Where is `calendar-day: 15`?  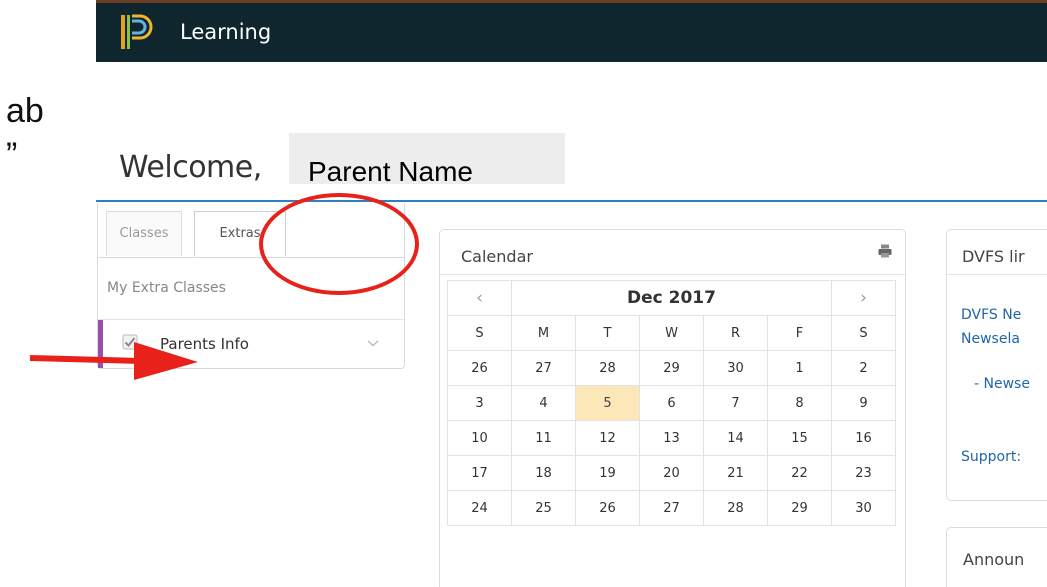
calendar-day: 15 is located at coordinates (799, 438).